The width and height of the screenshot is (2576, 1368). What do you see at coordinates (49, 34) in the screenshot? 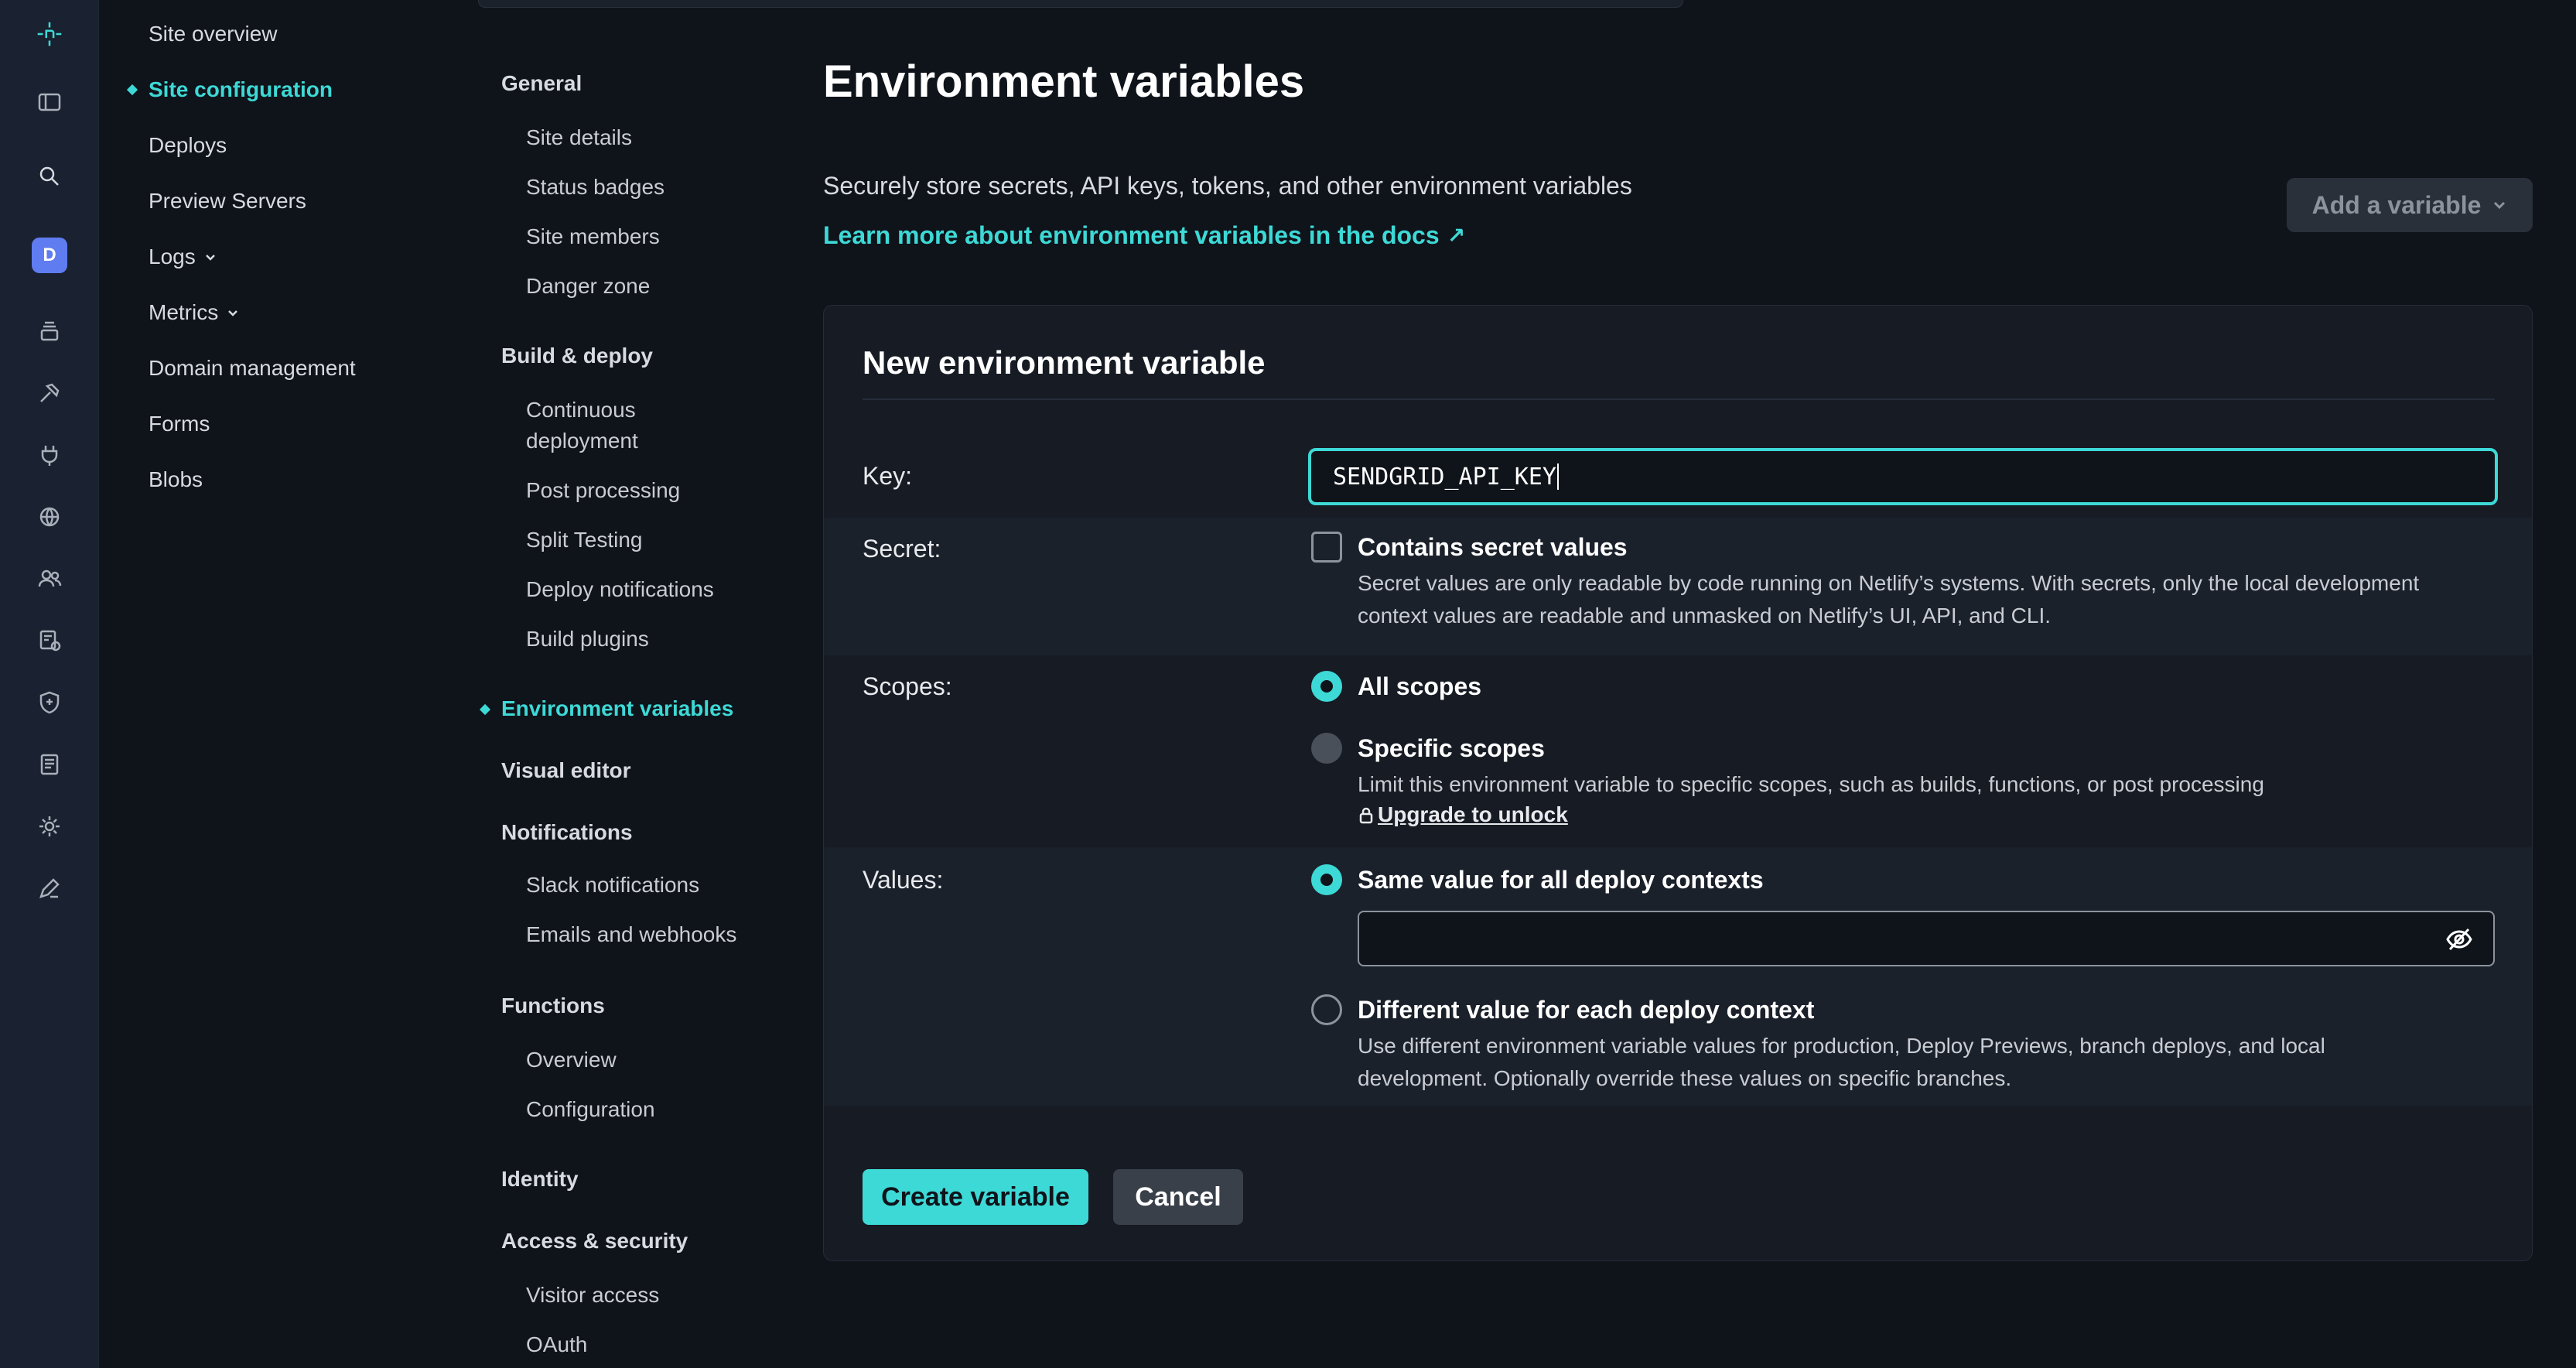
I see `netlify-logo-icon` at bounding box center [49, 34].